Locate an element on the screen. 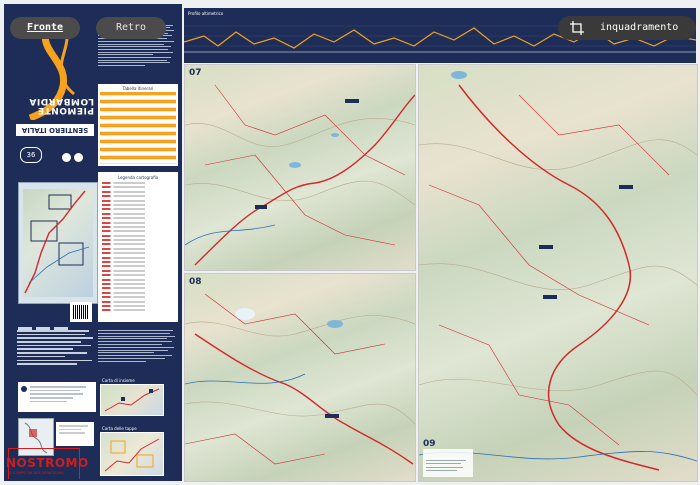 This screenshot has width=700, height=485. partner-icons is located at coordinates (75, 154).